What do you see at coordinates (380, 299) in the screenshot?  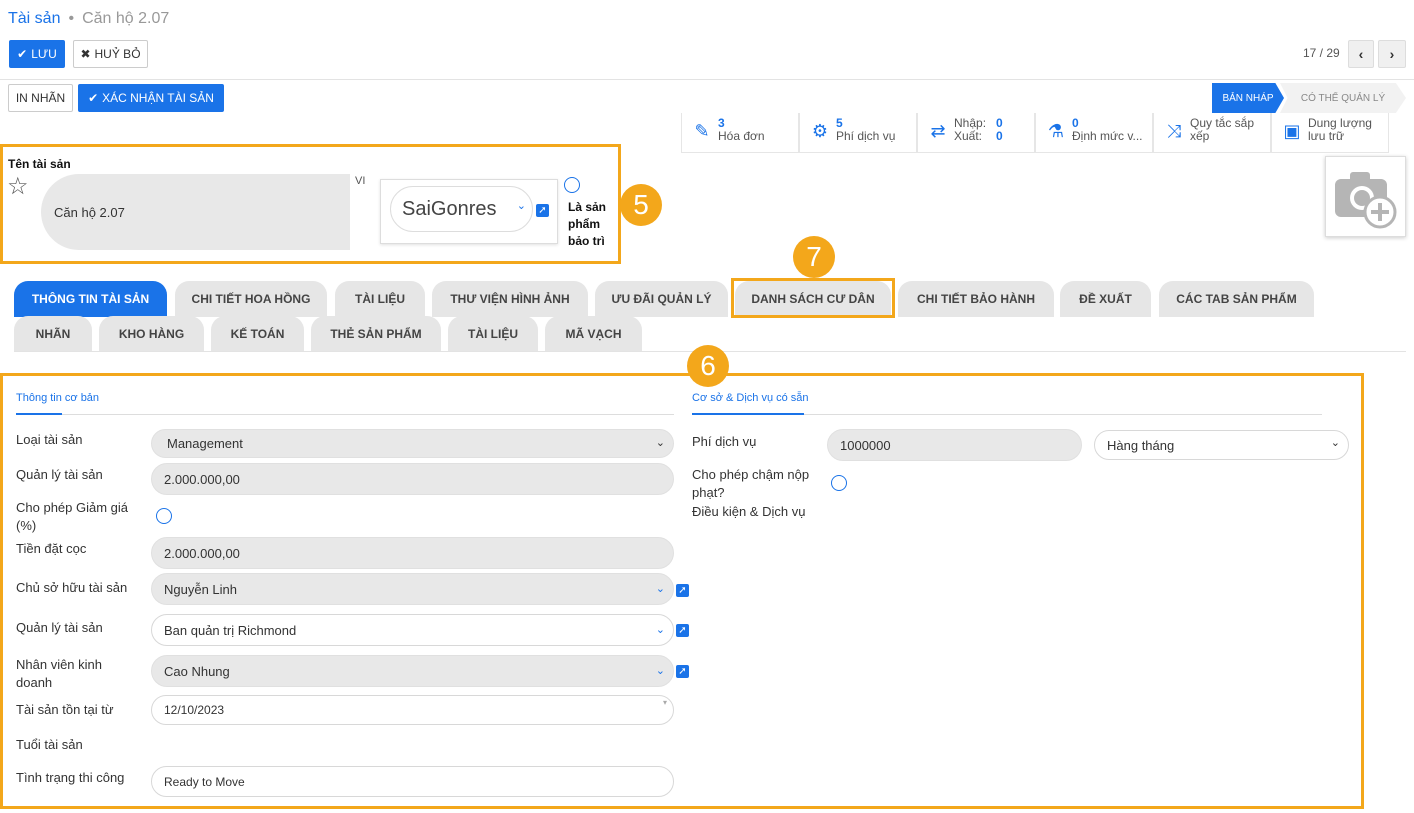 I see `tab-documents: TÀI LIỆU` at bounding box center [380, 299].